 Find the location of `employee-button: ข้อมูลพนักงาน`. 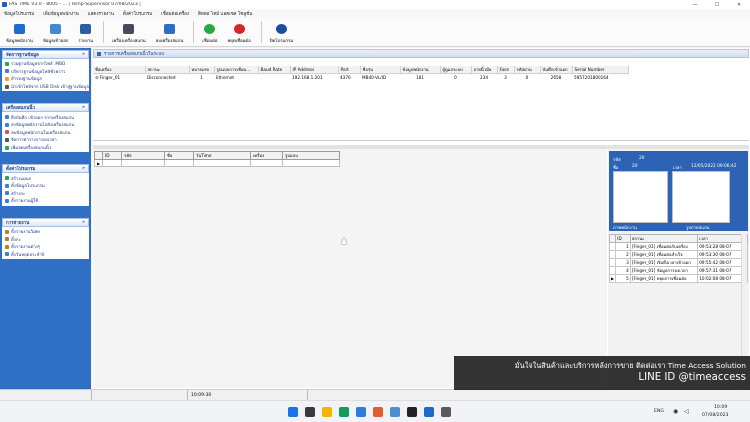

employee-button: ข้อมูลพนักงาน is located at coordinates (19, 32).